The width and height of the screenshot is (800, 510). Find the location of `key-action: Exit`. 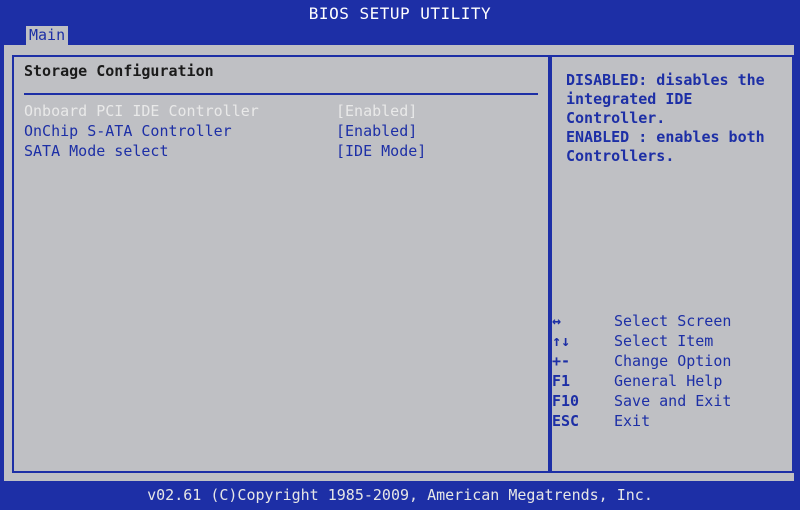

key-action: Exit is located at coordinates (632, 421).